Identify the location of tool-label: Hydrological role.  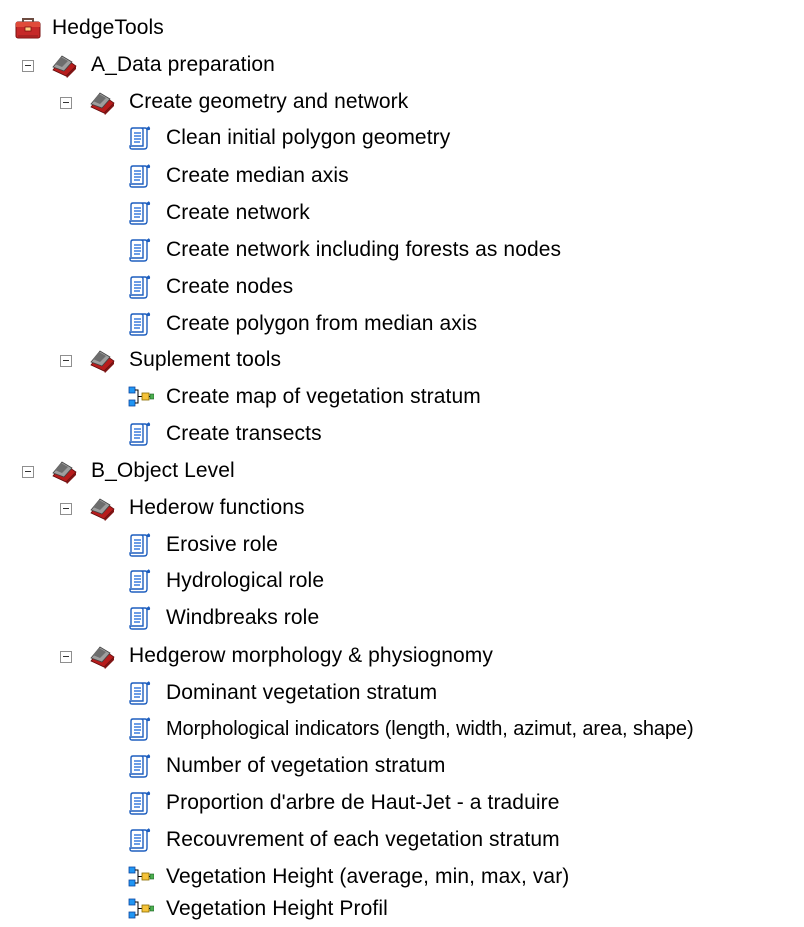
(245, 580).